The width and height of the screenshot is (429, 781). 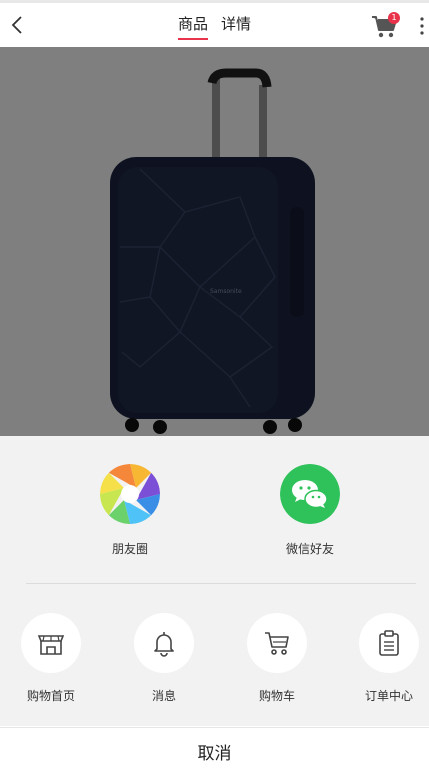 I want to click on clipboard-icon, so click(x=389, y=643).